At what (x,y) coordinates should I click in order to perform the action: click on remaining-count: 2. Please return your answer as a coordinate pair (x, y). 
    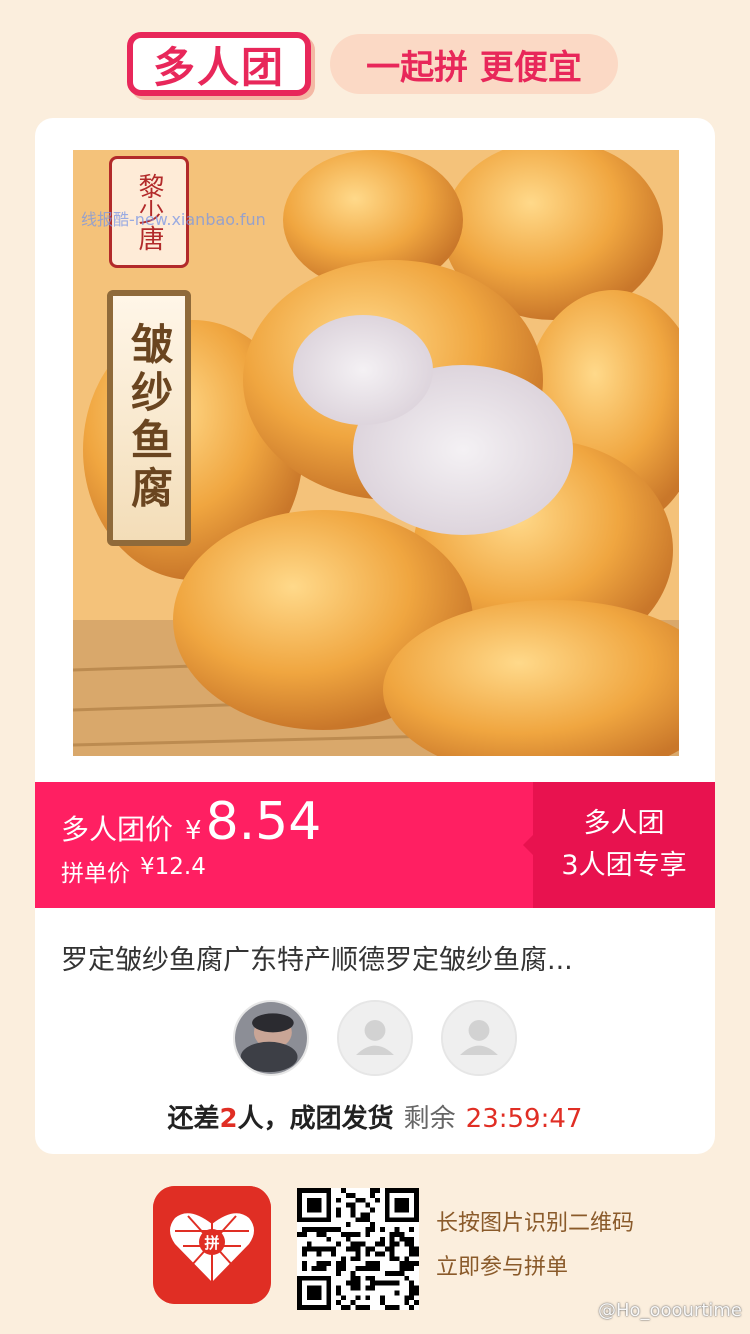
    Looking at the image, I should click on (228, 1119).